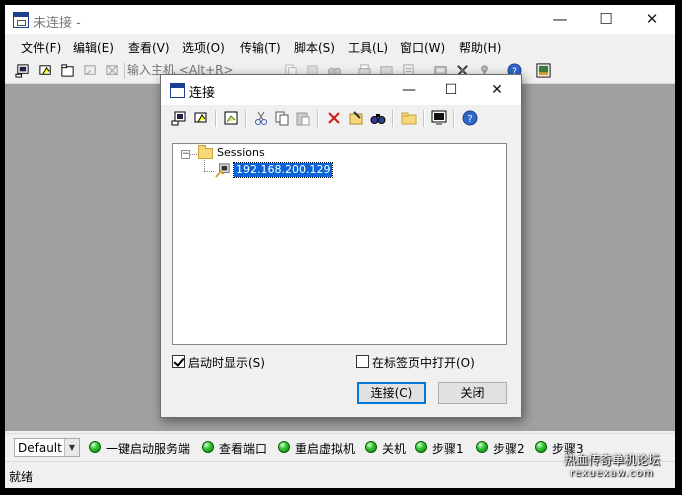 This screenshot has height=495, width=682. What do you see at coordinates (356, 118) in the screenshot?
I see `properties-icon` at bounding box center [356, 118].